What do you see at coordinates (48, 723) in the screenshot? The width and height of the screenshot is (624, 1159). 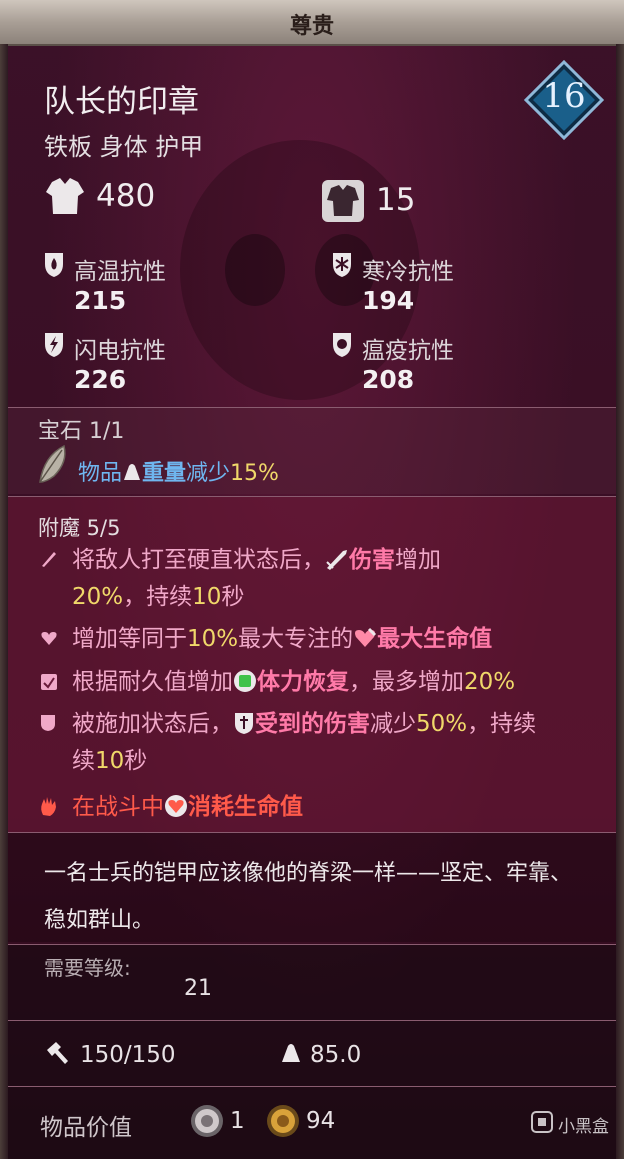 I see `shield-bullet-icon` at bounding box center [48, 723].